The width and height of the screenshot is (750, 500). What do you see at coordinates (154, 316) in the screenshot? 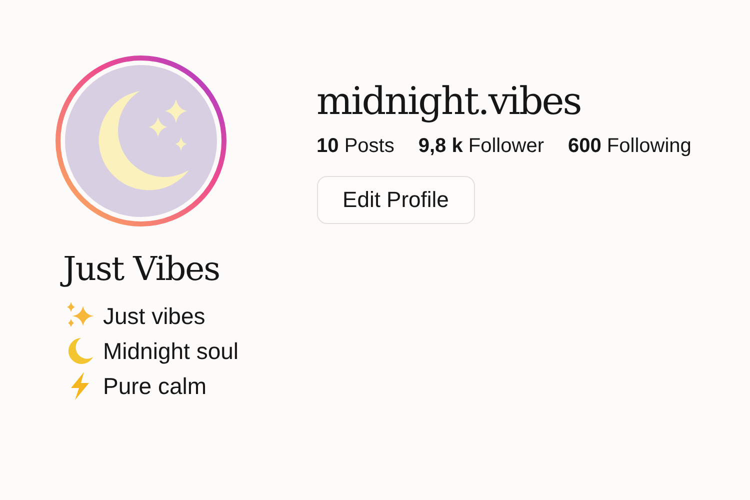
I see `bio-line: Just vibes` at bounding box center [154, 316].